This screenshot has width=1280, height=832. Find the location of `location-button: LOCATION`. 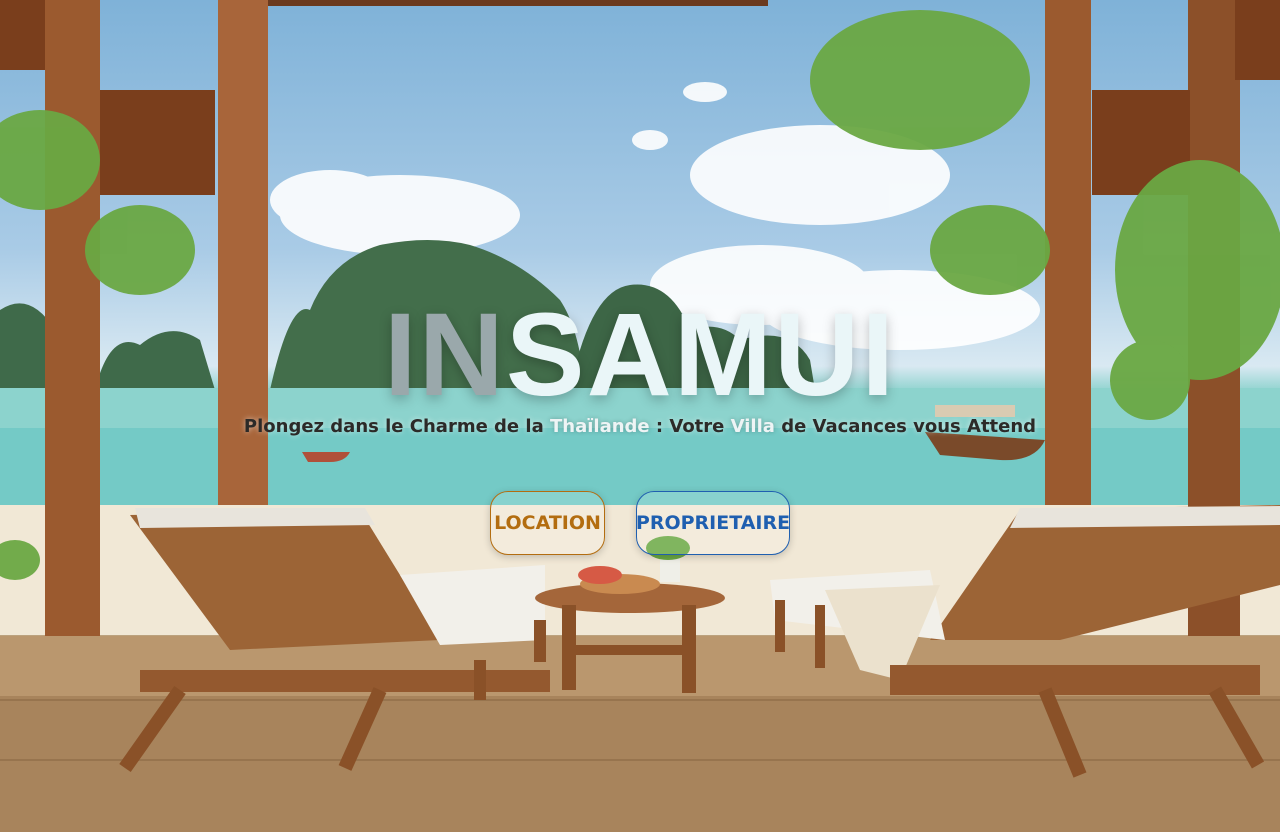

location-button: LOCATION is located at coordinates (547, 523).